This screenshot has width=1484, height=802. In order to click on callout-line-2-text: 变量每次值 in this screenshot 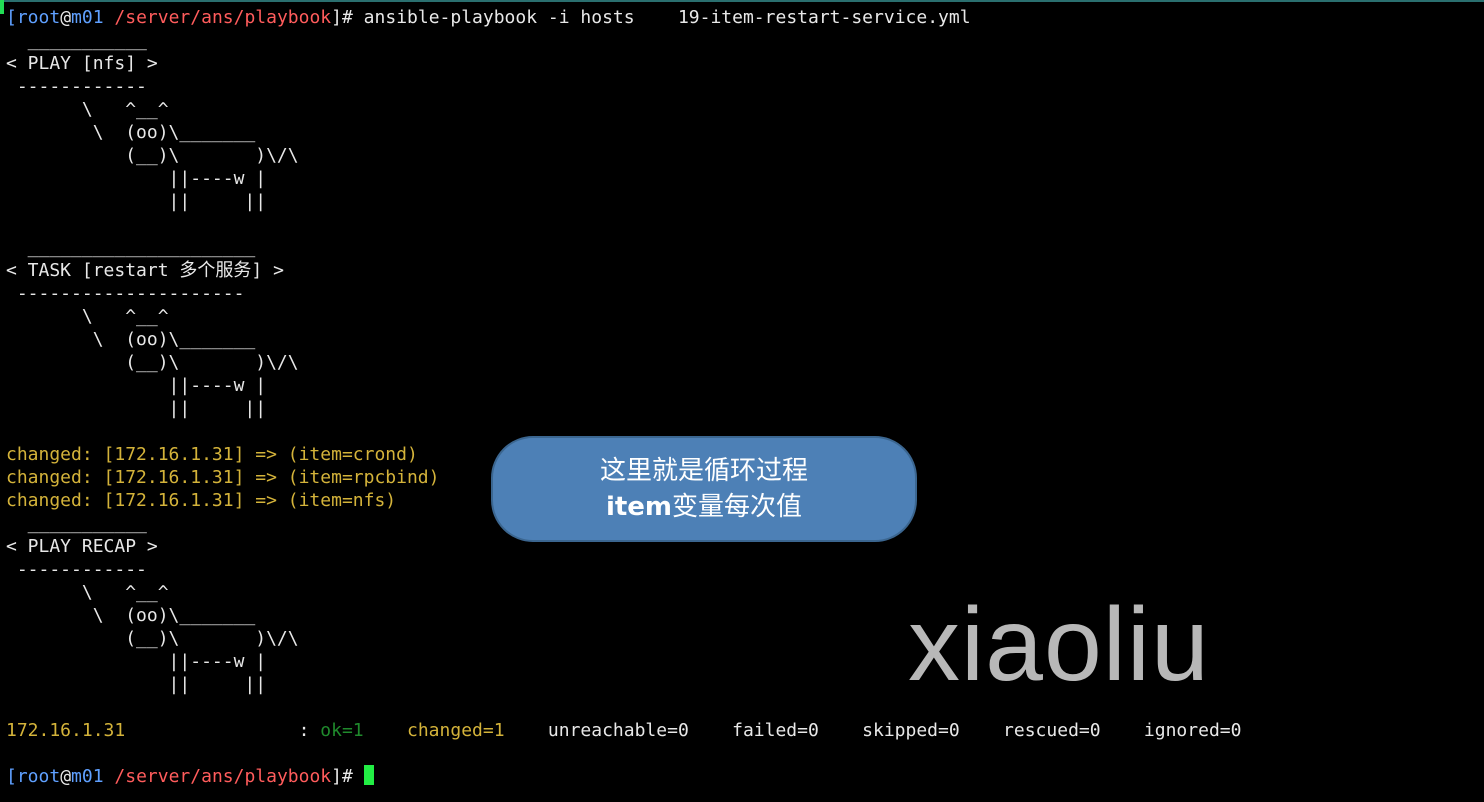, I will do `click(737, 507)`.